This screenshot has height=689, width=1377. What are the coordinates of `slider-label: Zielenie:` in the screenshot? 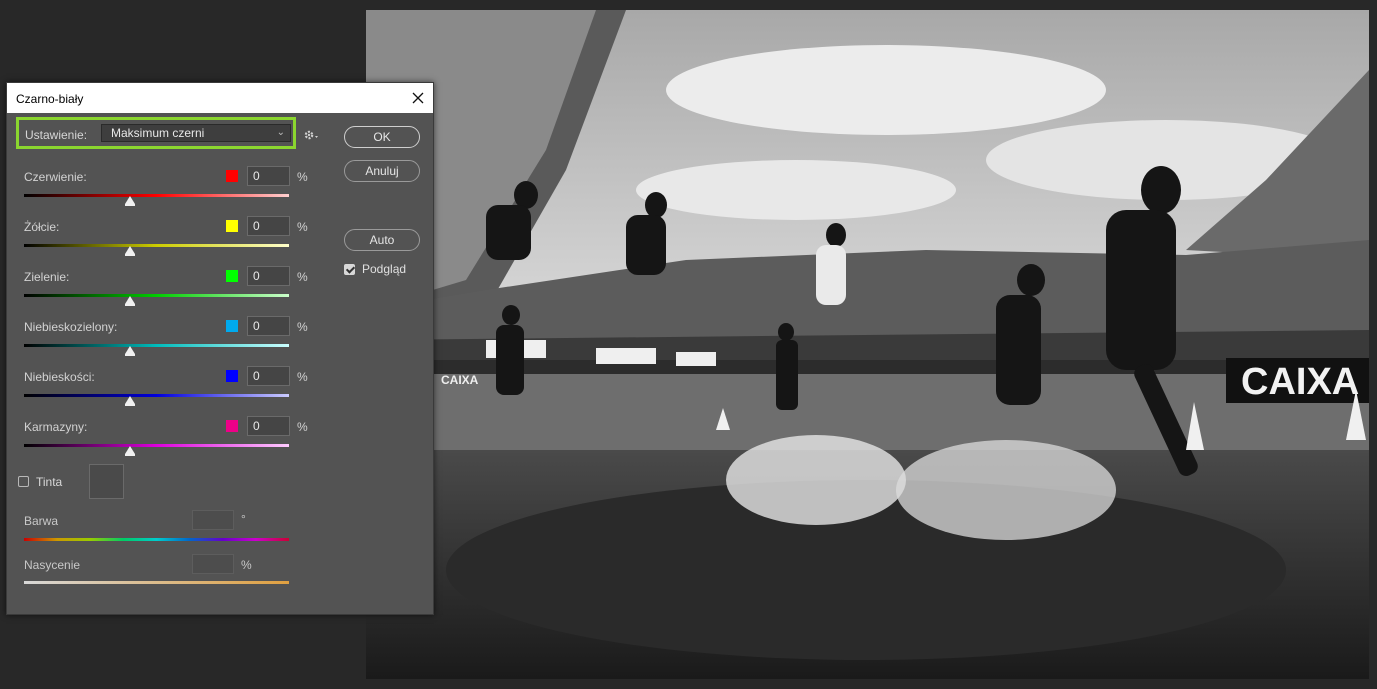 It's located at (47, 277).